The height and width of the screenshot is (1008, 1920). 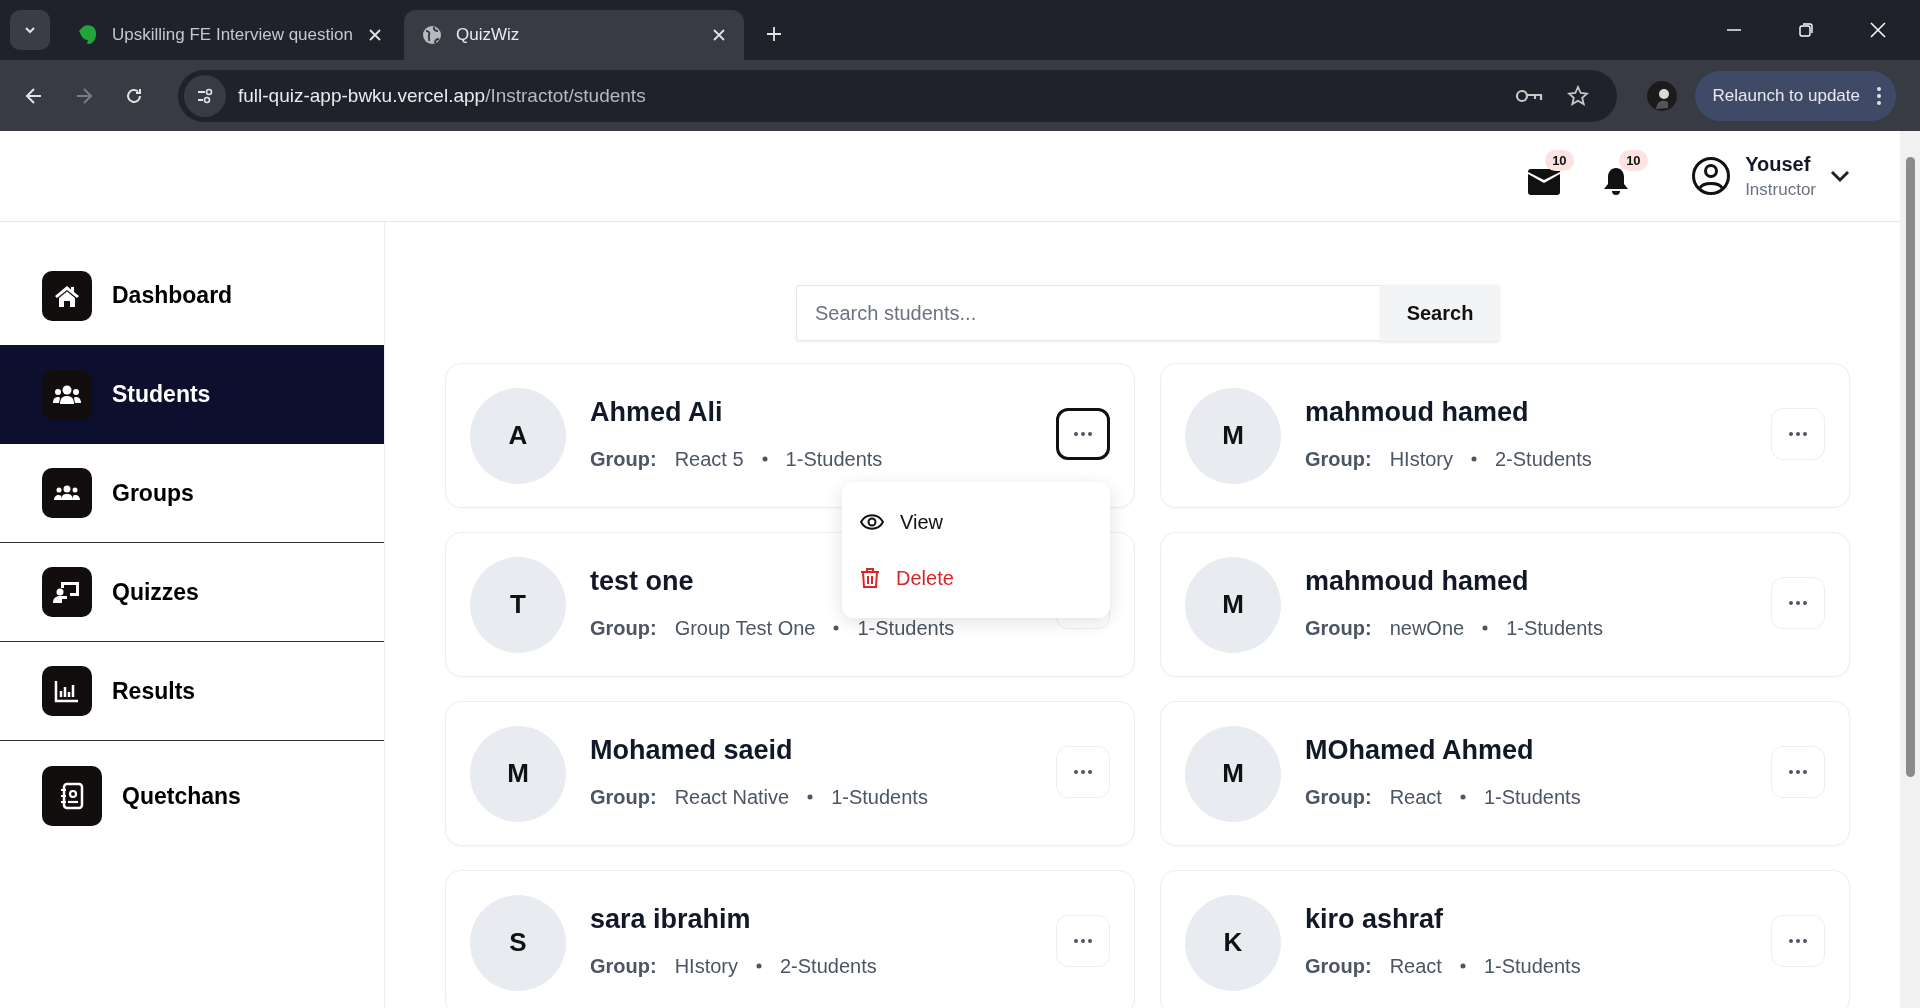 What do you see at coordinates (1780, 189) in the screenshot?
I see `user-role: Instructor` at bounding box center [1780, 189].